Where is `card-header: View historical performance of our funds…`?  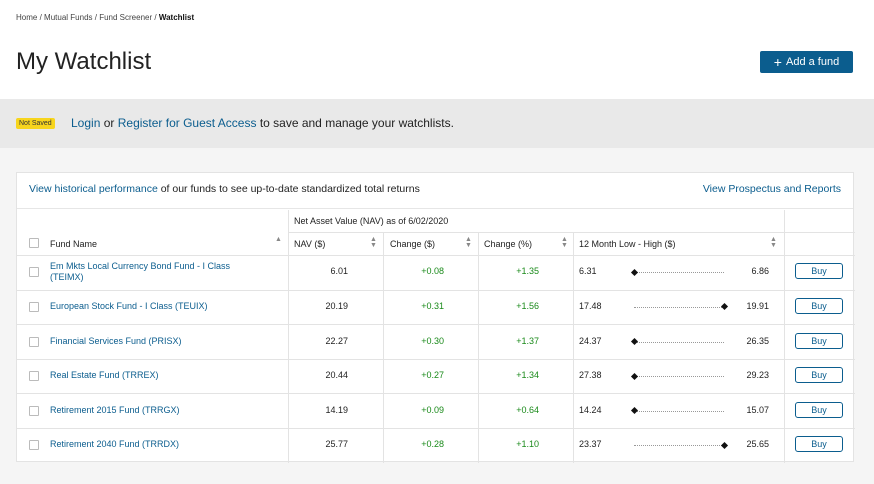 card-header: View historical performance of our funds… is located at coordinates (435, 191).